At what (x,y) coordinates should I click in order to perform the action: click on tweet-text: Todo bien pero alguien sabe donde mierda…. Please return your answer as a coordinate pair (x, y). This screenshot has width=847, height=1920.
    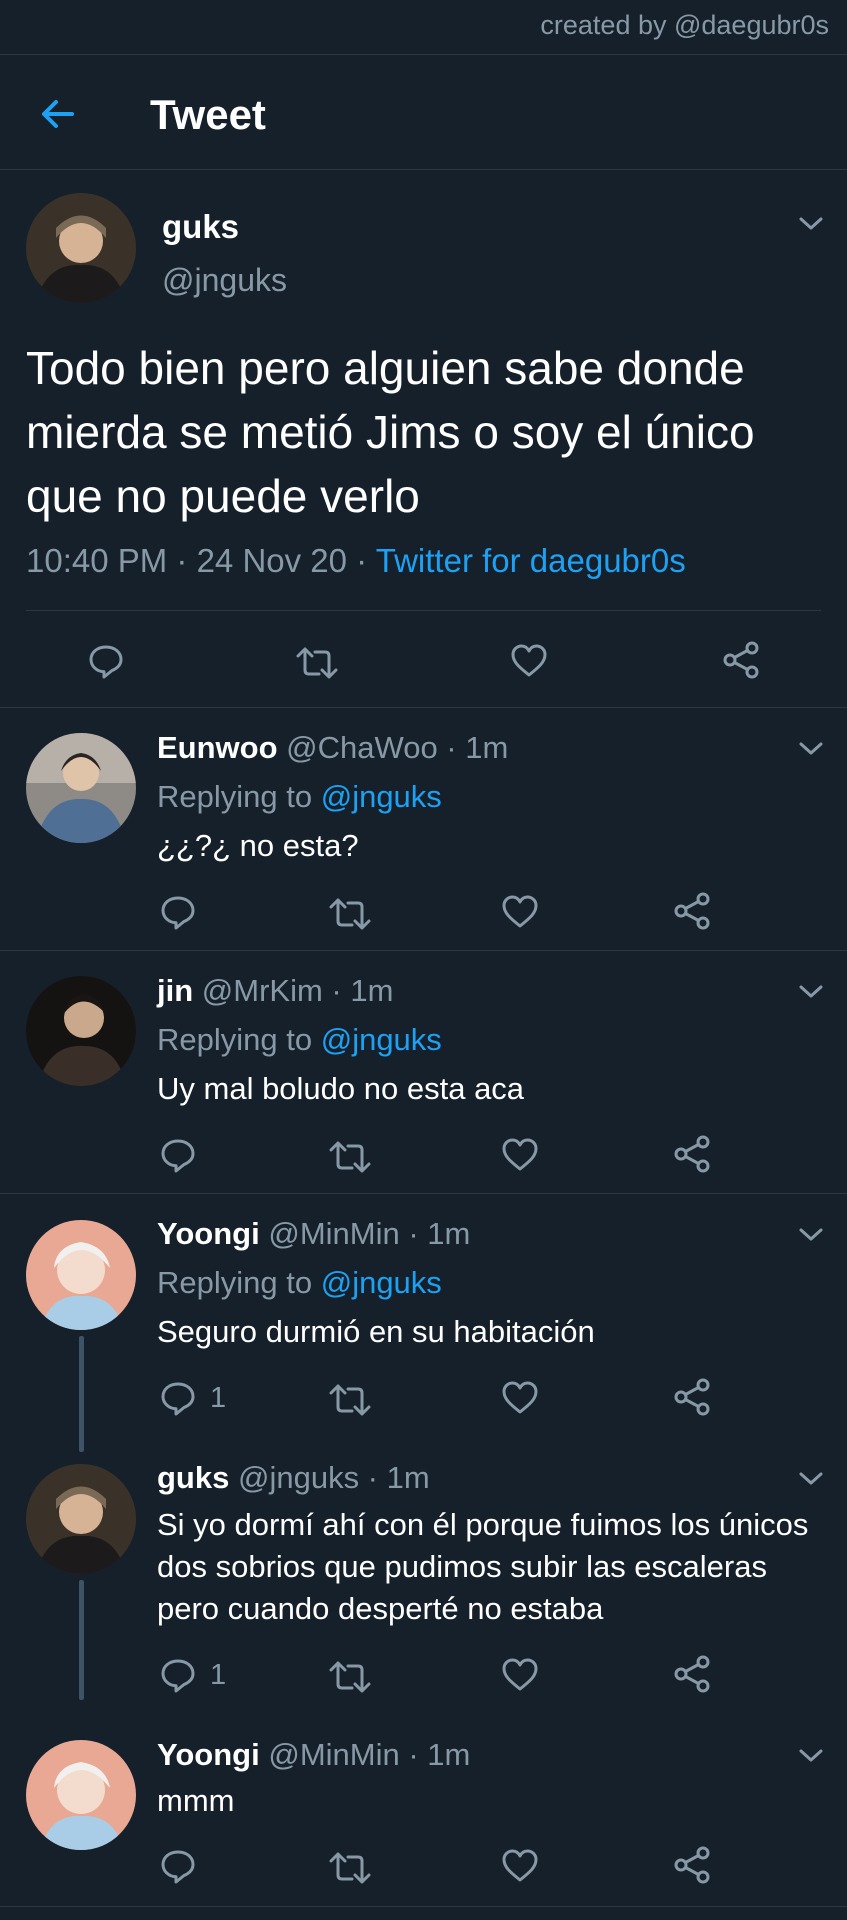
    Looking at the image, I should click on (390, 432).